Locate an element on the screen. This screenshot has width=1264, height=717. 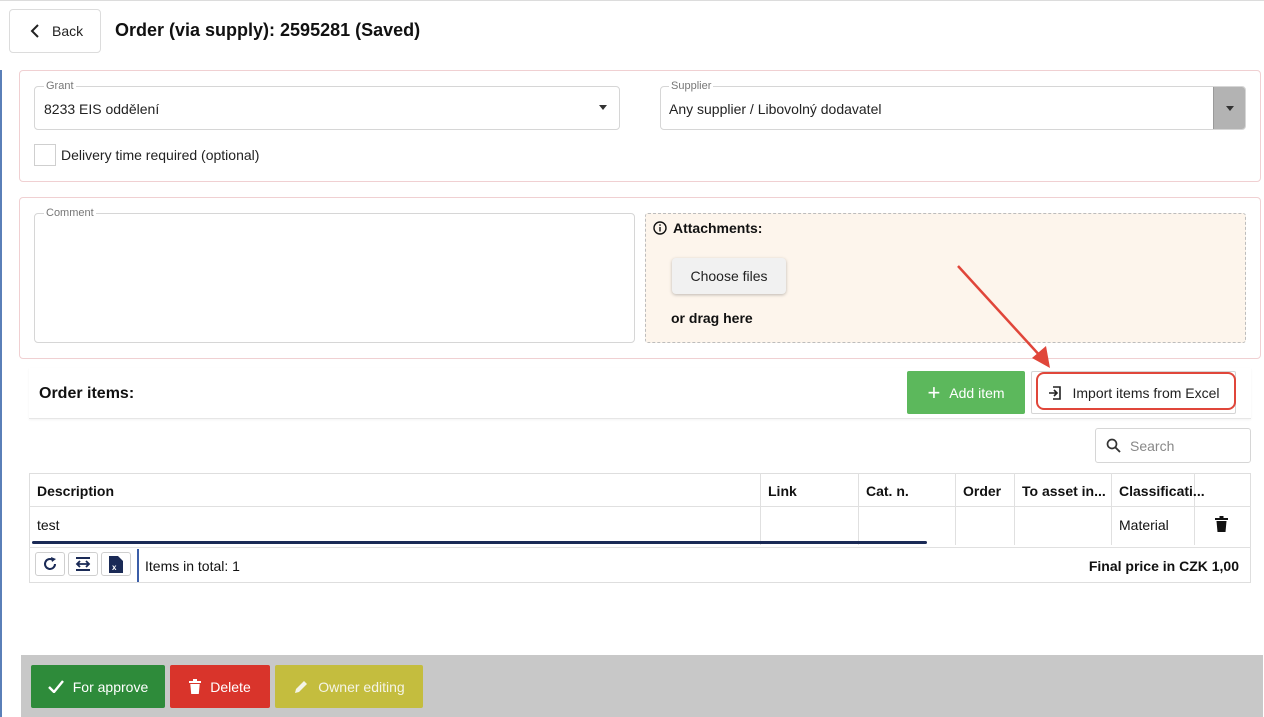
left-border is located at coordinates (1, 393).